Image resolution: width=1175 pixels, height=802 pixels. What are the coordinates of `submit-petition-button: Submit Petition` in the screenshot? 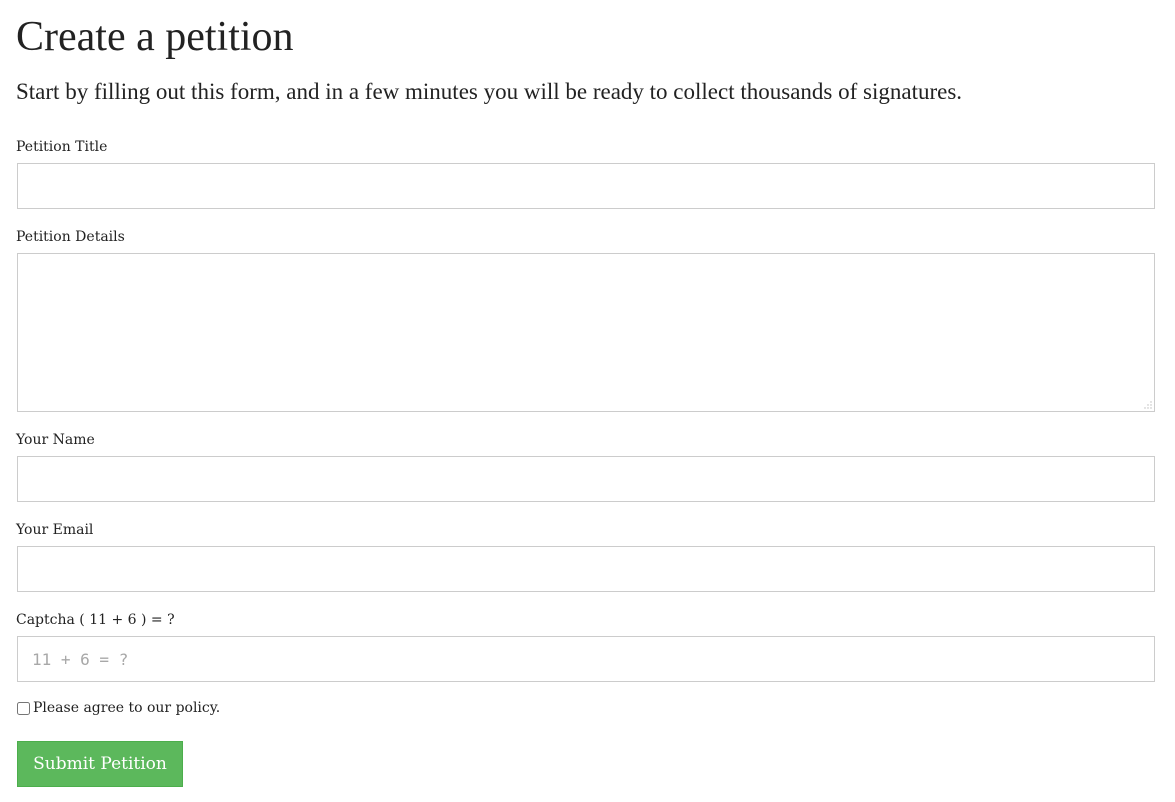 It's located at (100, 764).